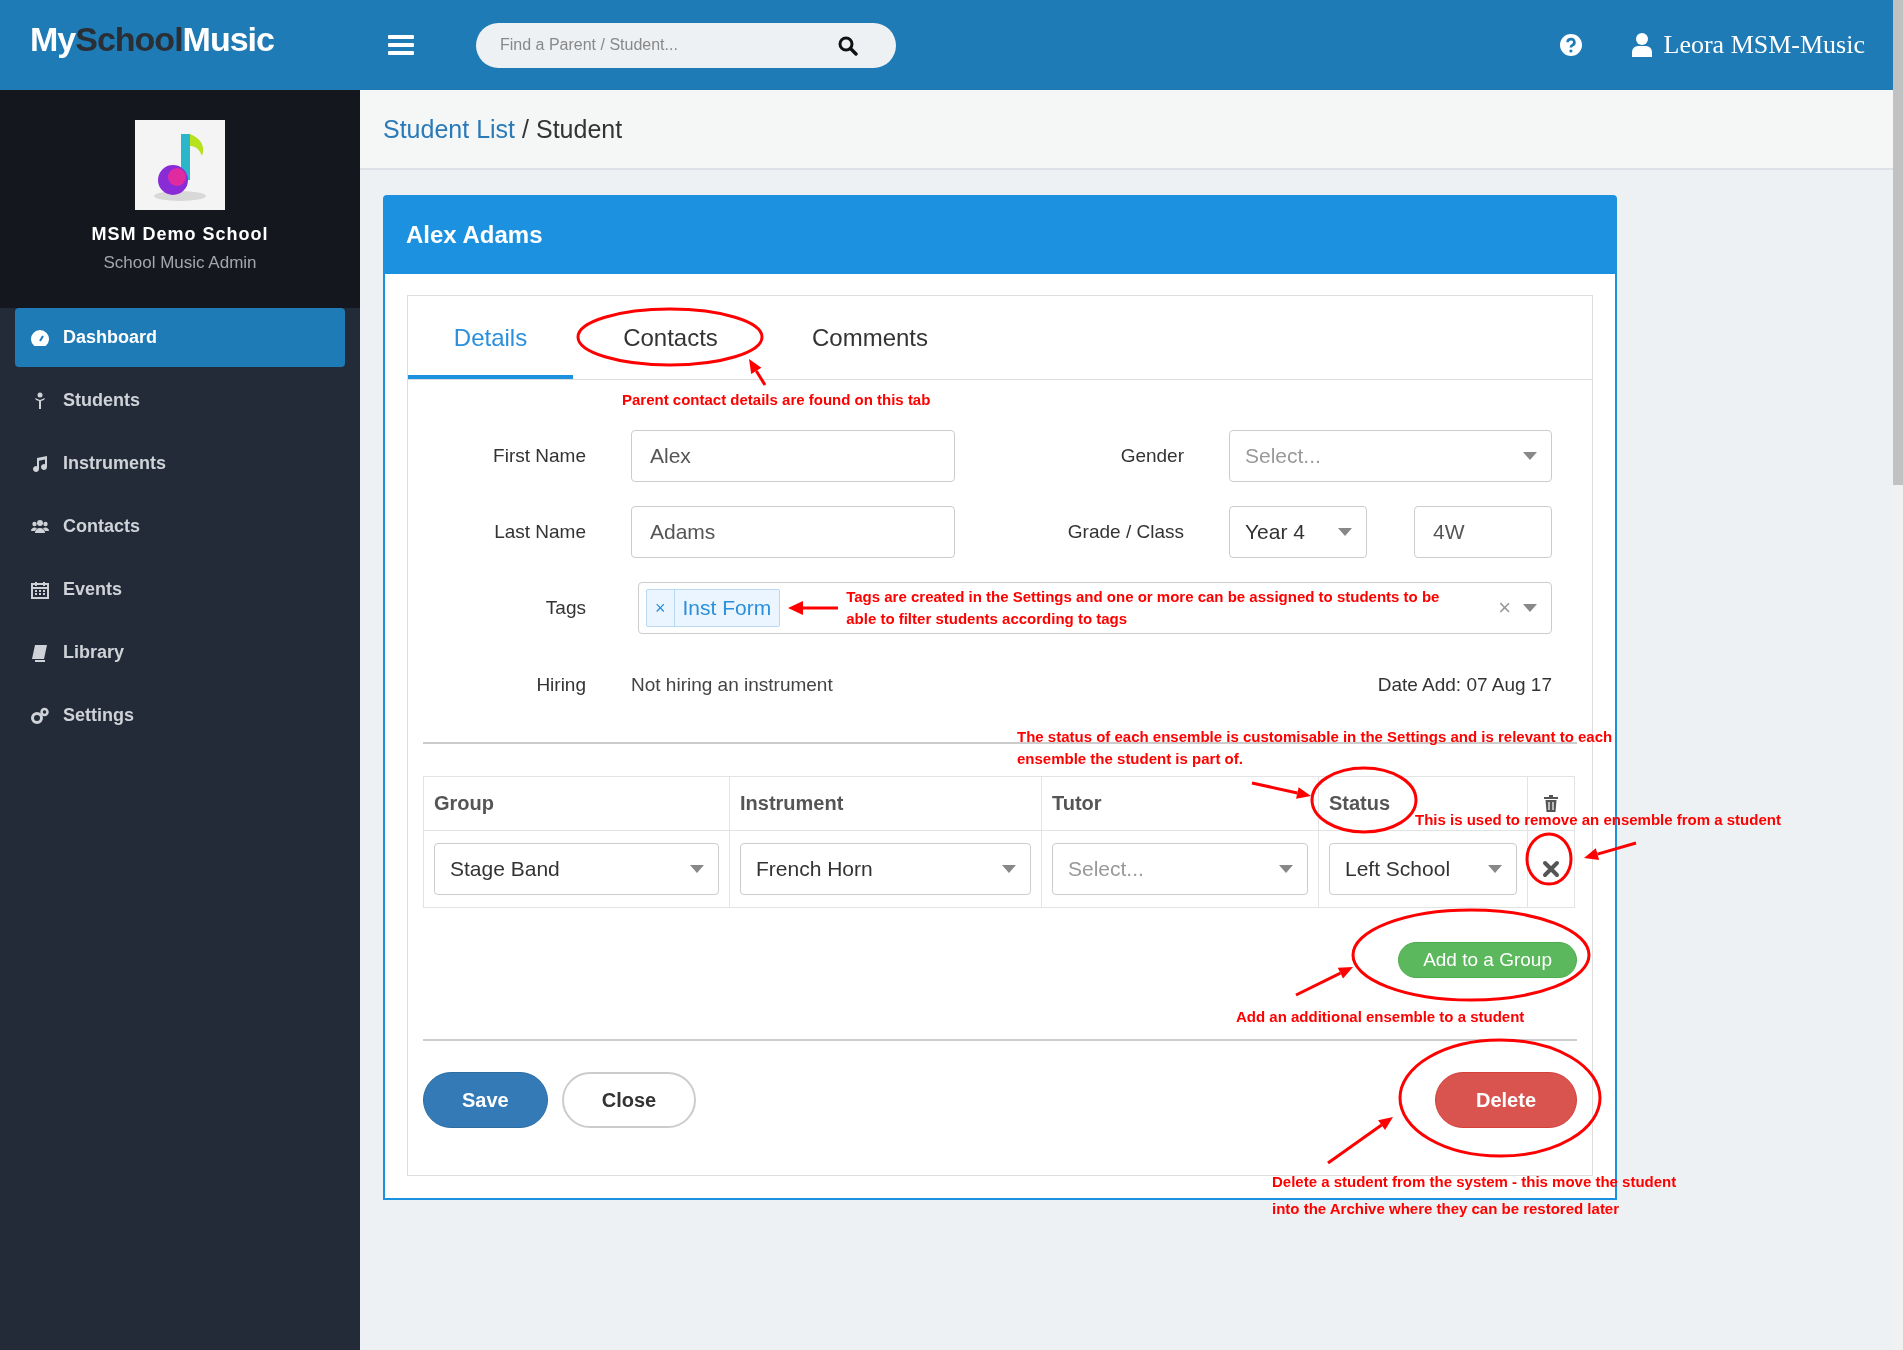 The height and width of the screenshot is (1350, 1903). What do you see at coordinates (40, 715) in the screenshot?
I see `gears-icon` at bounding box center [40, 715].